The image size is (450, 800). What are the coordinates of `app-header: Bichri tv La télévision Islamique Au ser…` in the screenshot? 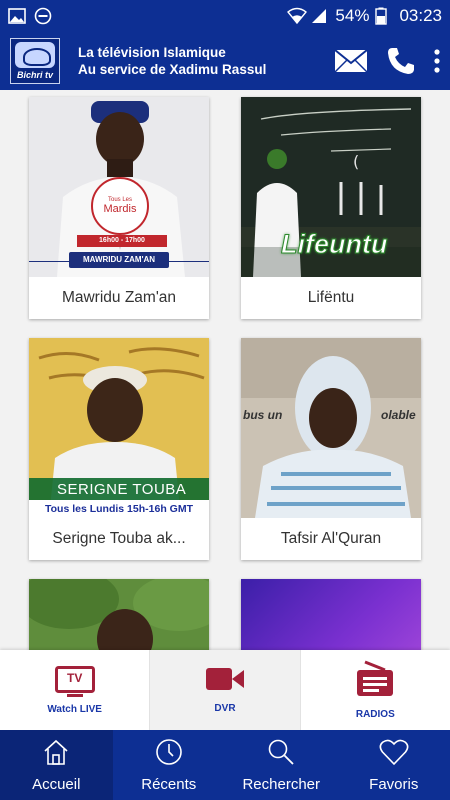 It's located at (225, 61).